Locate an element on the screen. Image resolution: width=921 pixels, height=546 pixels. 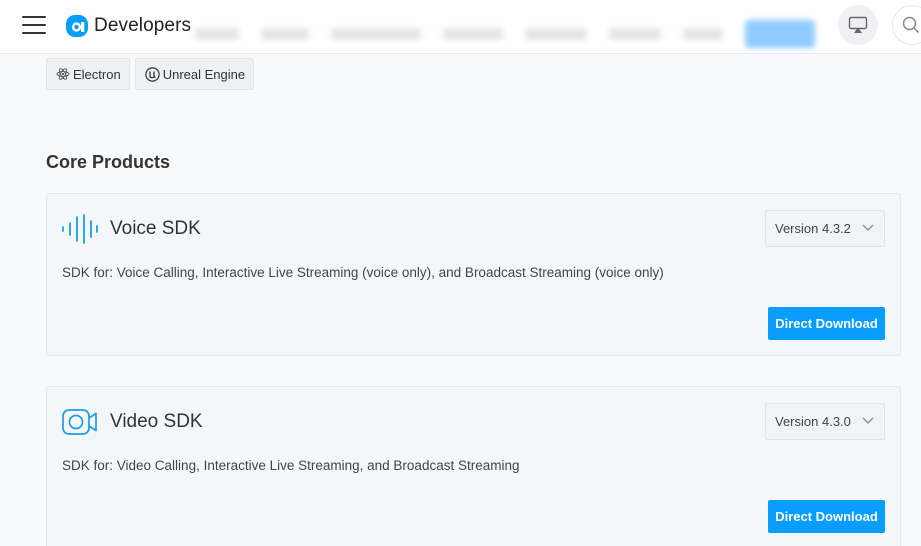
cast-icon is located at coordinates (858, 24).